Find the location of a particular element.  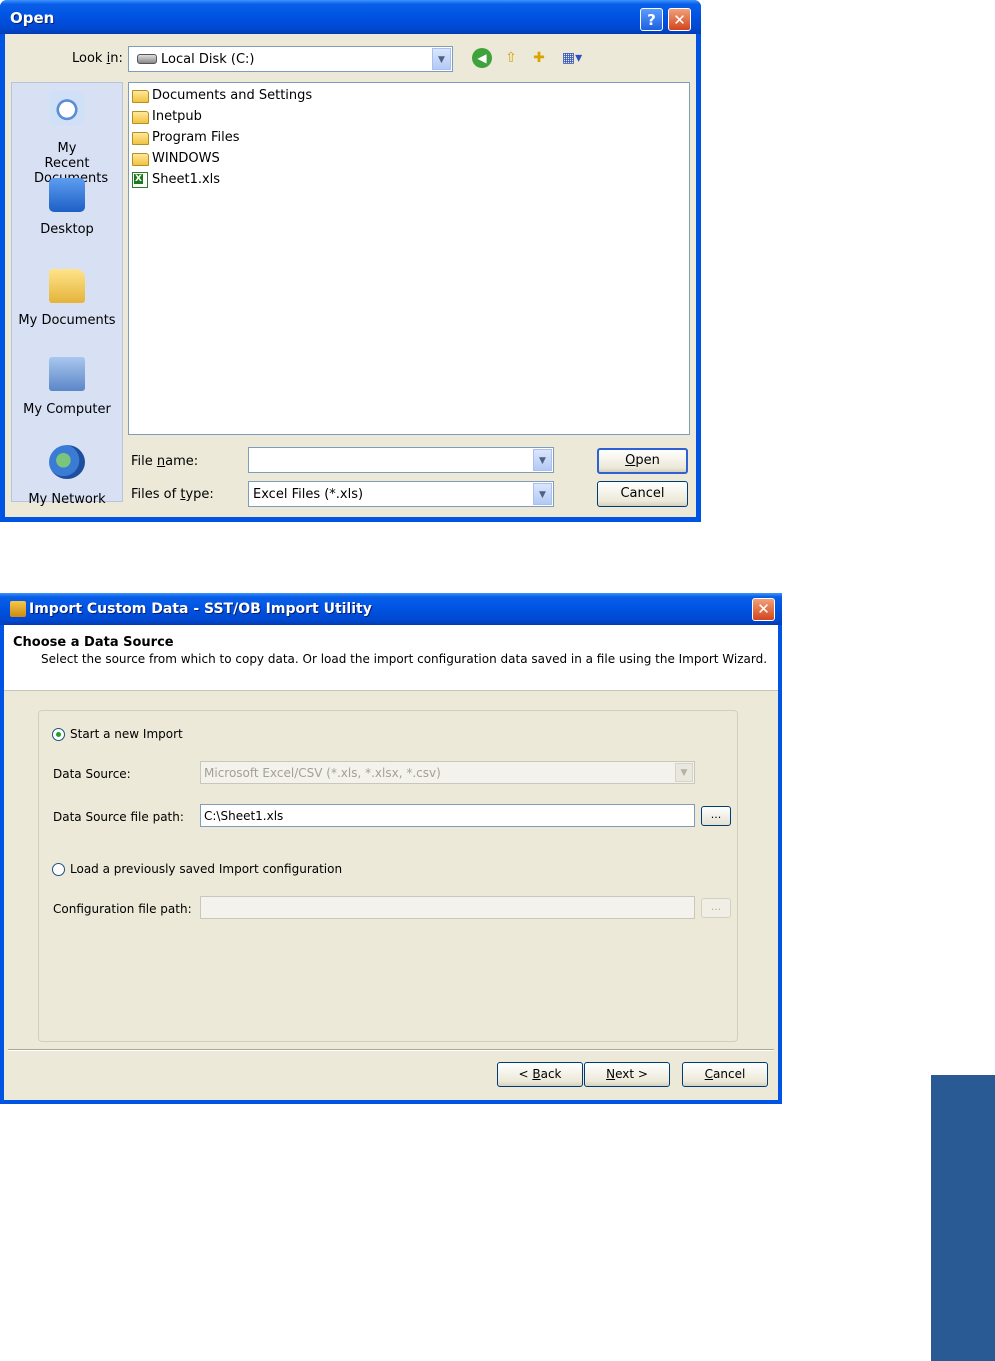

place-label: My Documents is located at coordinates (67, 320).